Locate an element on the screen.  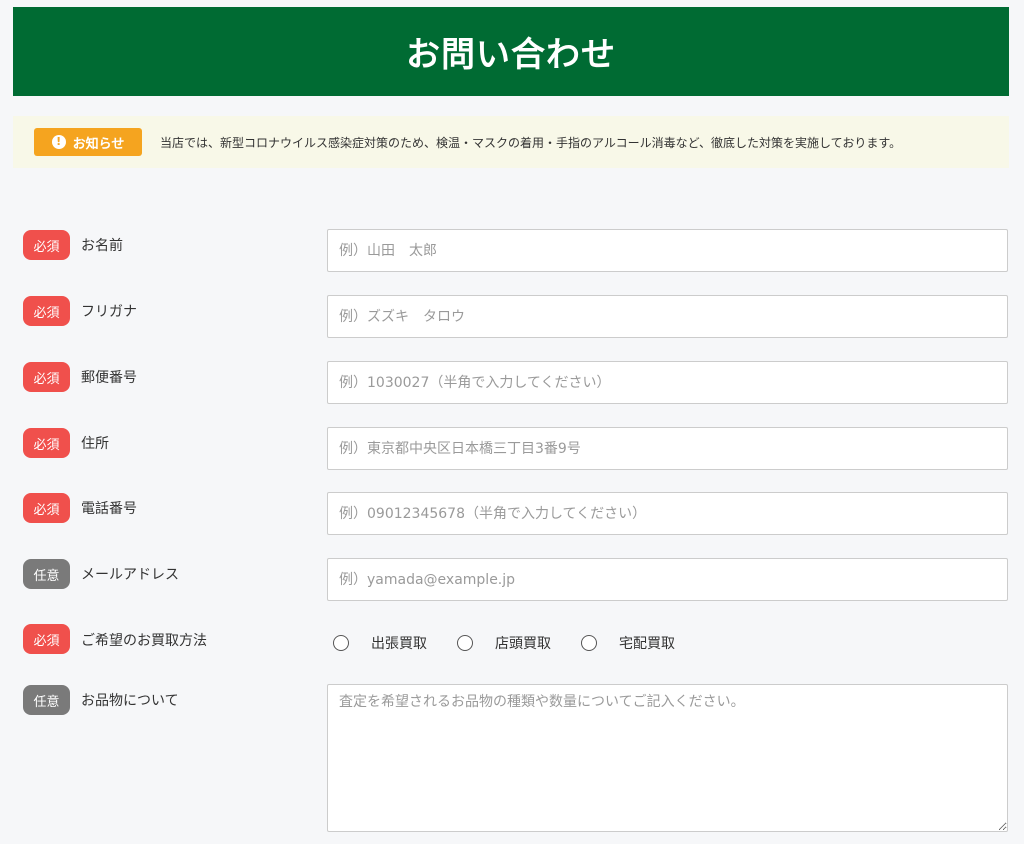
items-textarea is located at coordinates (667, 758).